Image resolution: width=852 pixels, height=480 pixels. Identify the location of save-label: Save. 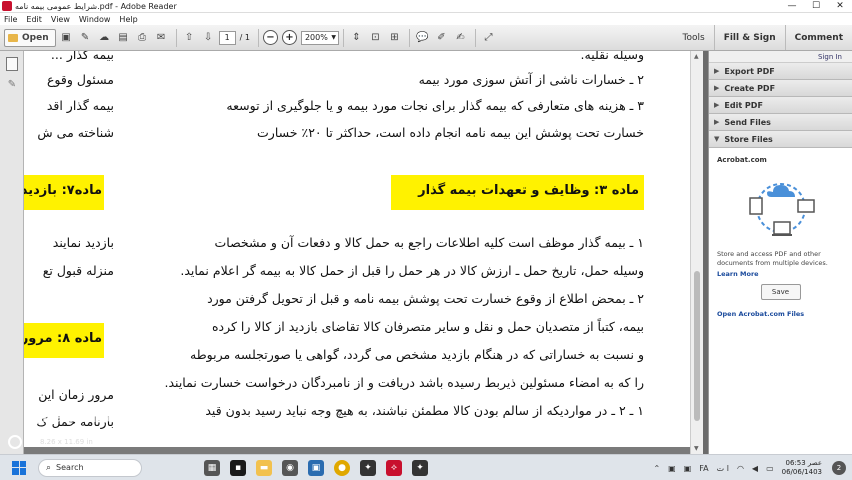
(780, 292).